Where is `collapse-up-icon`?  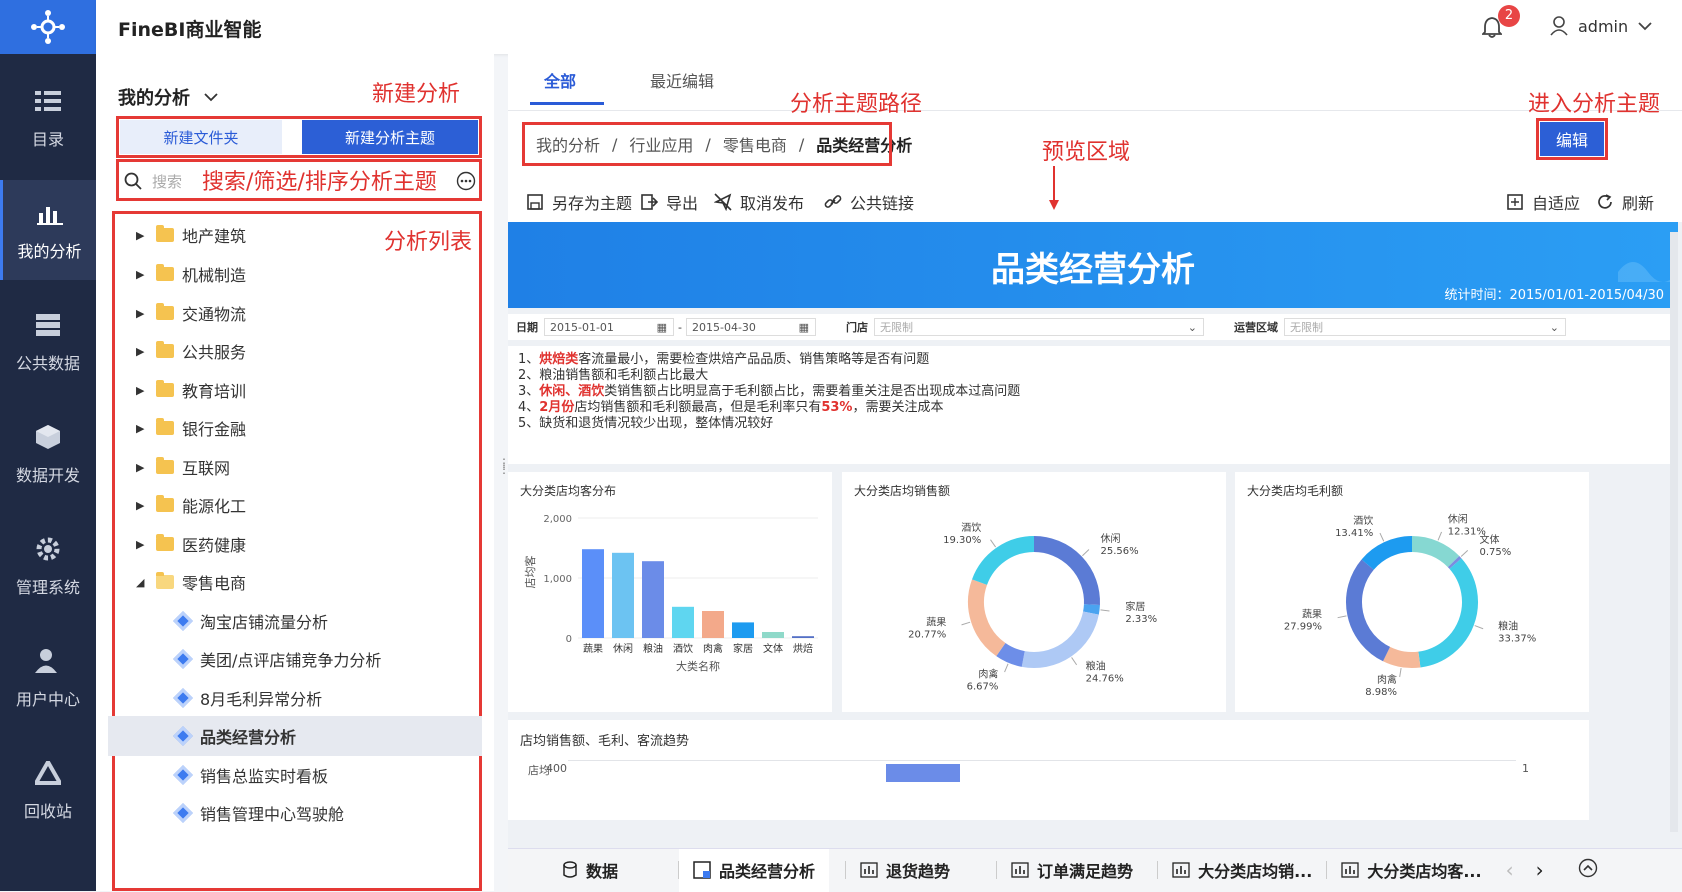
collapse-up-icon is located at coordinates (1588, 870).